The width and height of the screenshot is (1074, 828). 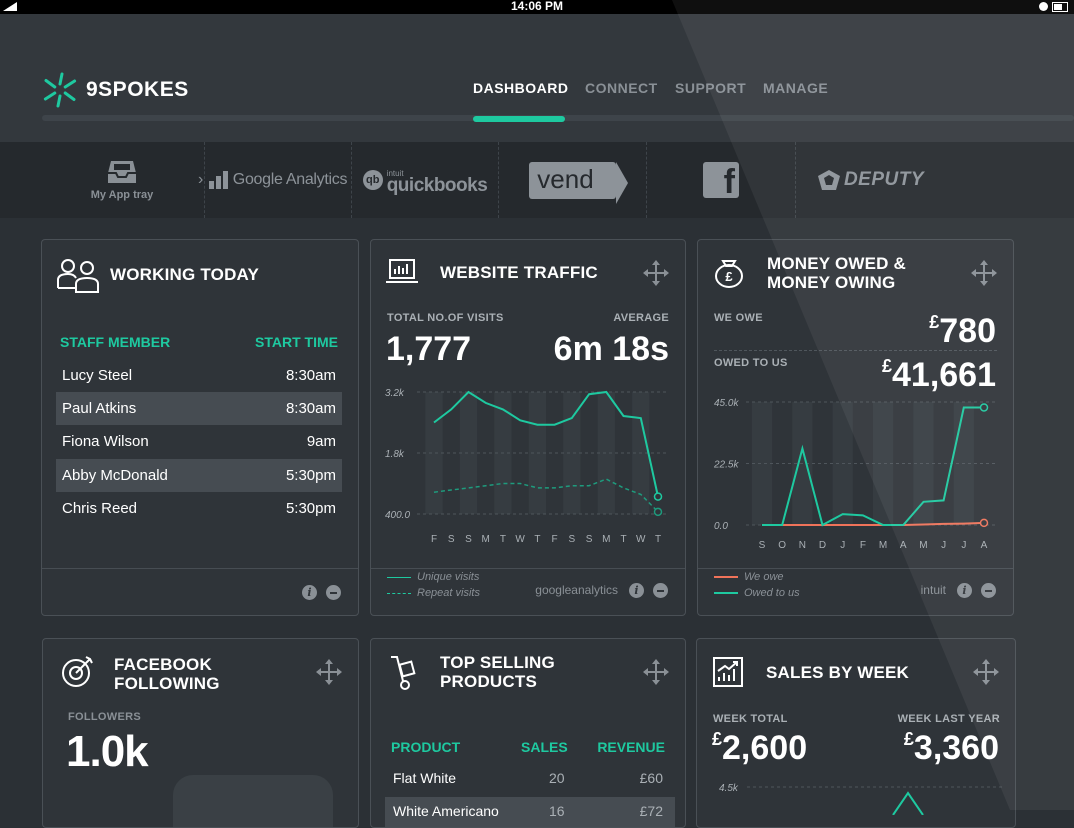 I want to click on facebook-title-line2: FOLLOWING, so click(x=167, y=683).